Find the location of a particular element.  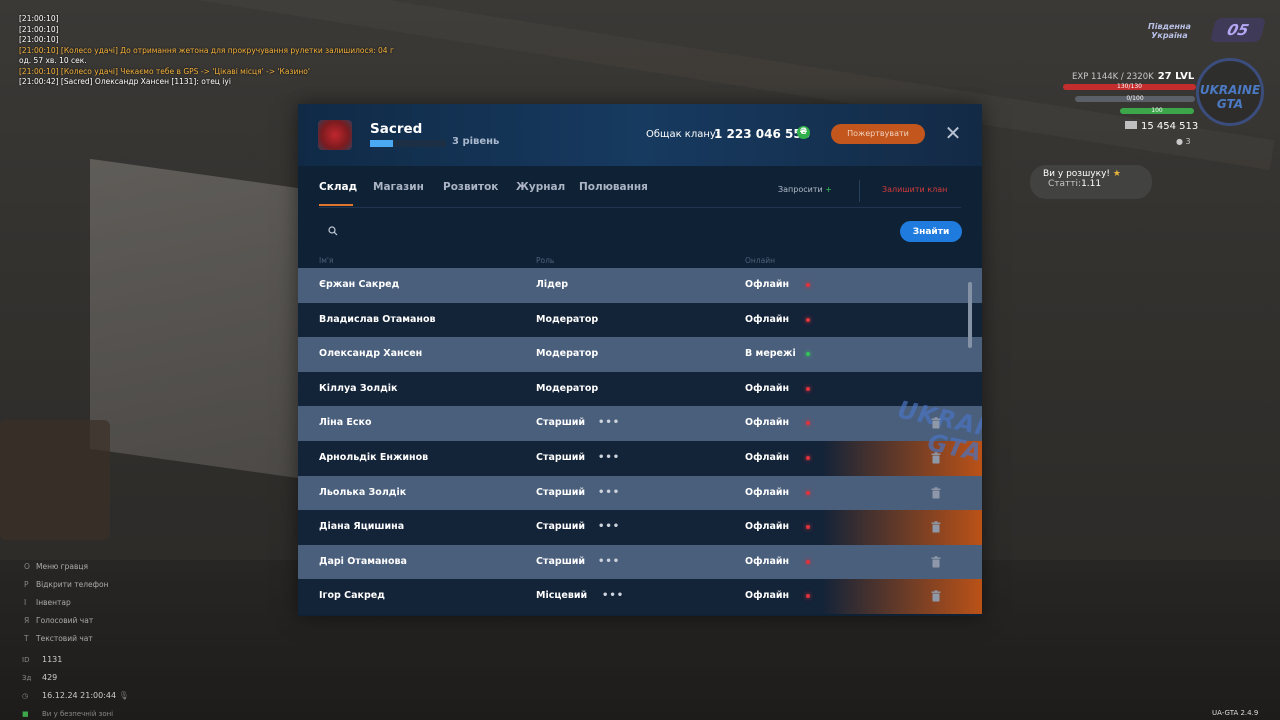

clock-icon: ◷ is located at coordinates (25, 696).